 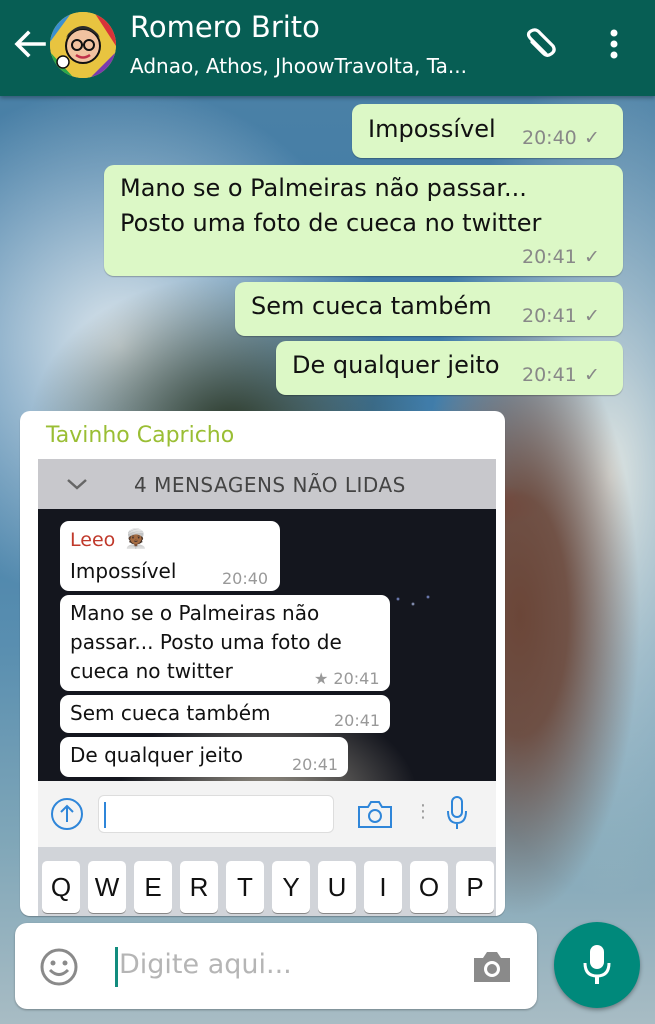 I want to click on back-button, so click(x=30, y=44).